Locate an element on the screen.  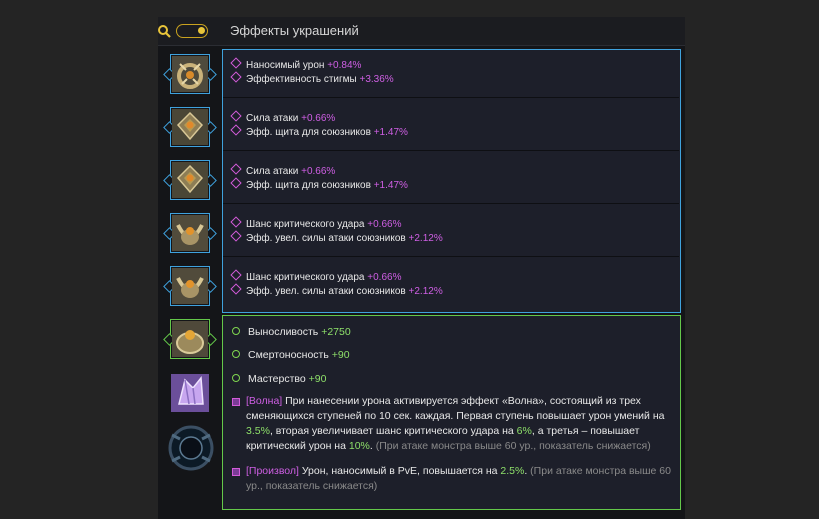
belt-icon is located at coordinates (190, 339).